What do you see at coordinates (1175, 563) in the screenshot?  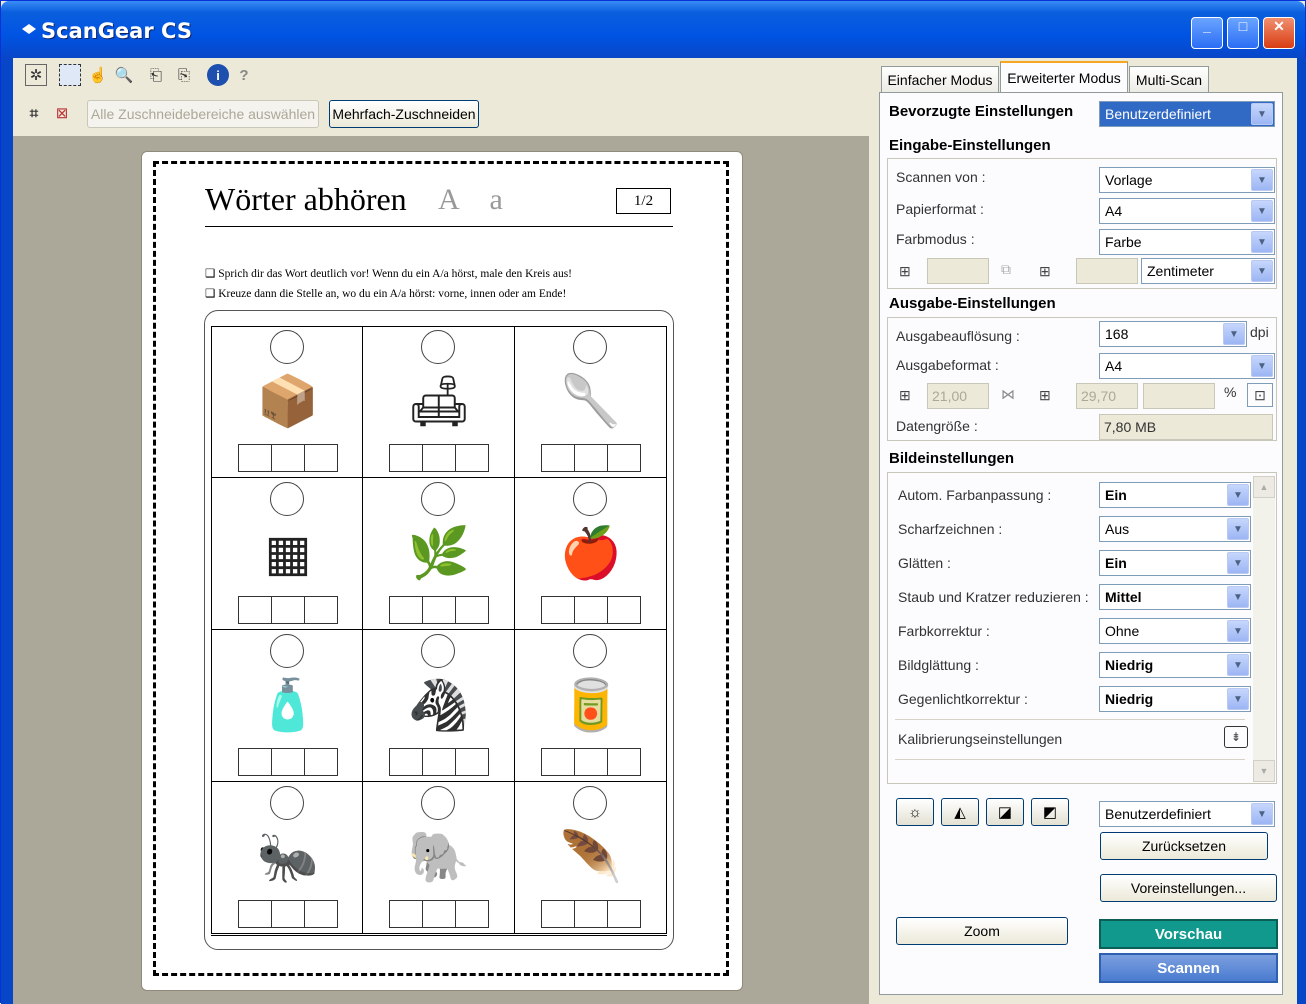 I see `smoothing-select: Ein ▼` at bounding box center [1175, 563].